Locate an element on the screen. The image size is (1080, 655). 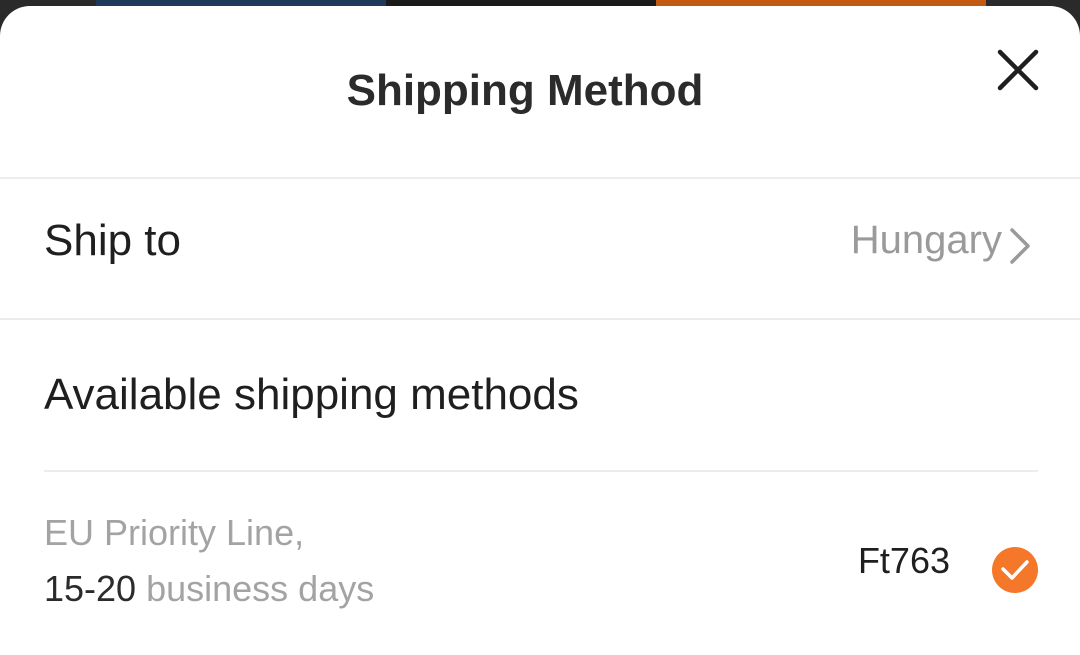
method-name: EU Priority Line, is located at coordinates (174, 532).